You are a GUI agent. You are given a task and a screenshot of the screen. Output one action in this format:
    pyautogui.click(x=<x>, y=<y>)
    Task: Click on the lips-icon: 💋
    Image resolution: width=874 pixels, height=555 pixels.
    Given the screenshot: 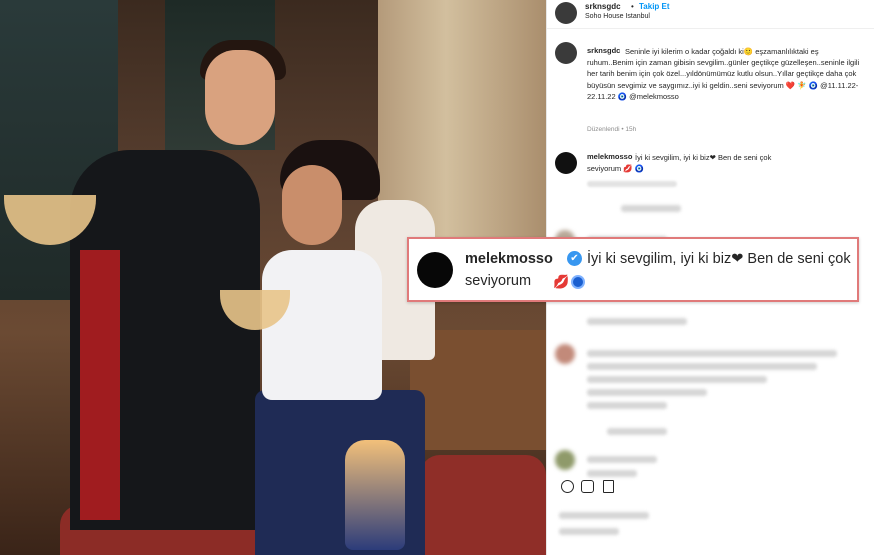 What is the action you would take?
    pyautogui.click(x=561, y=281)
    